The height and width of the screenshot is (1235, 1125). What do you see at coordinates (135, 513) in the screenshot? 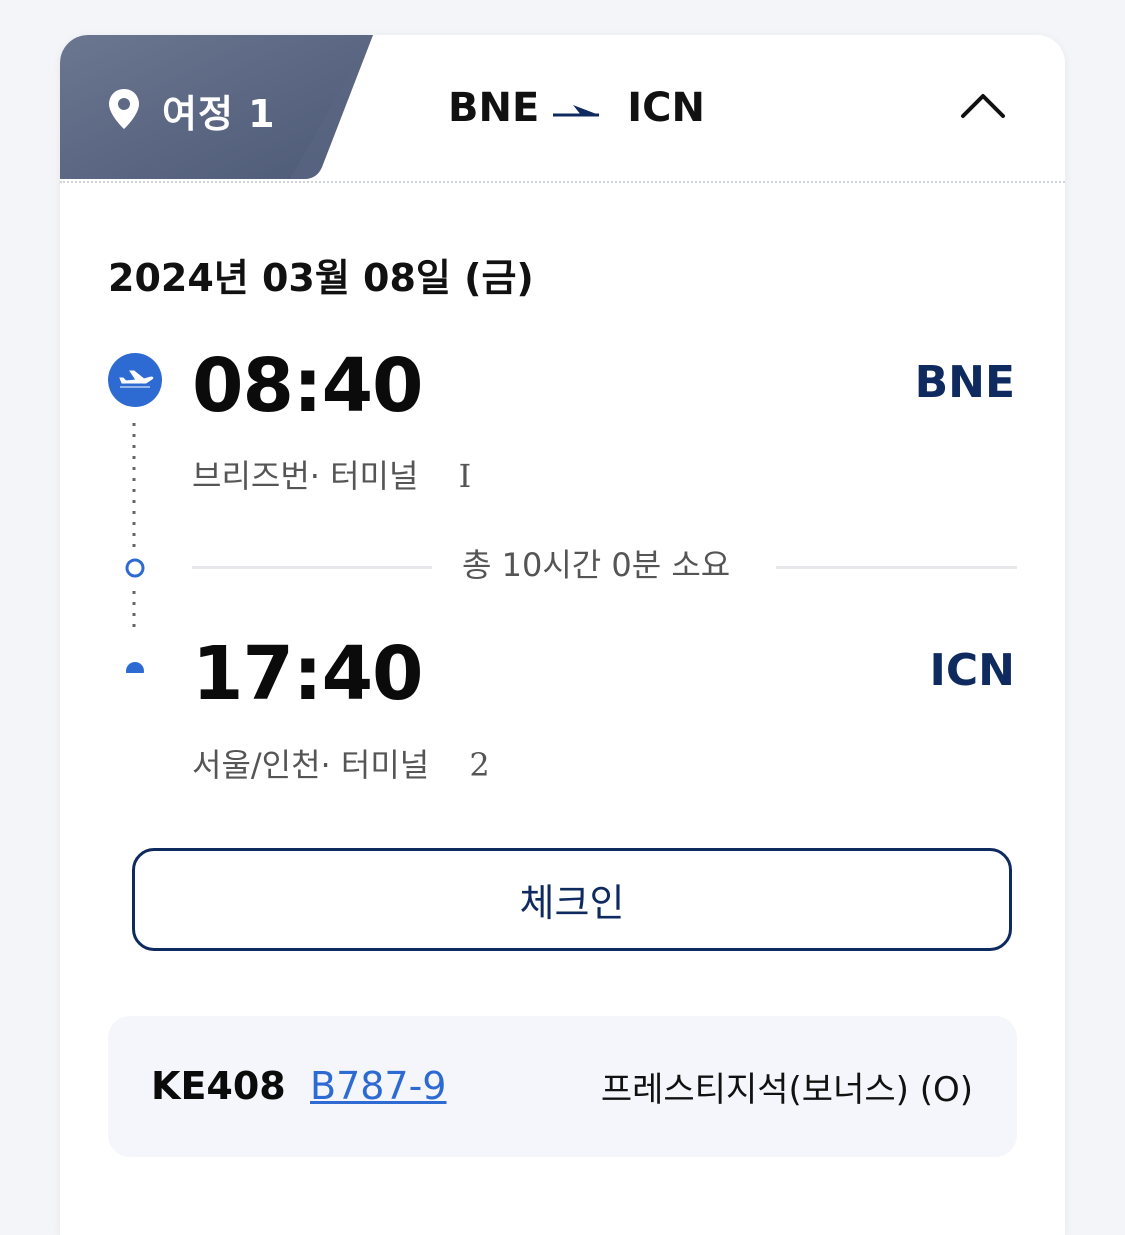
I see `flight-timeline` at bounding box center [135, 513].